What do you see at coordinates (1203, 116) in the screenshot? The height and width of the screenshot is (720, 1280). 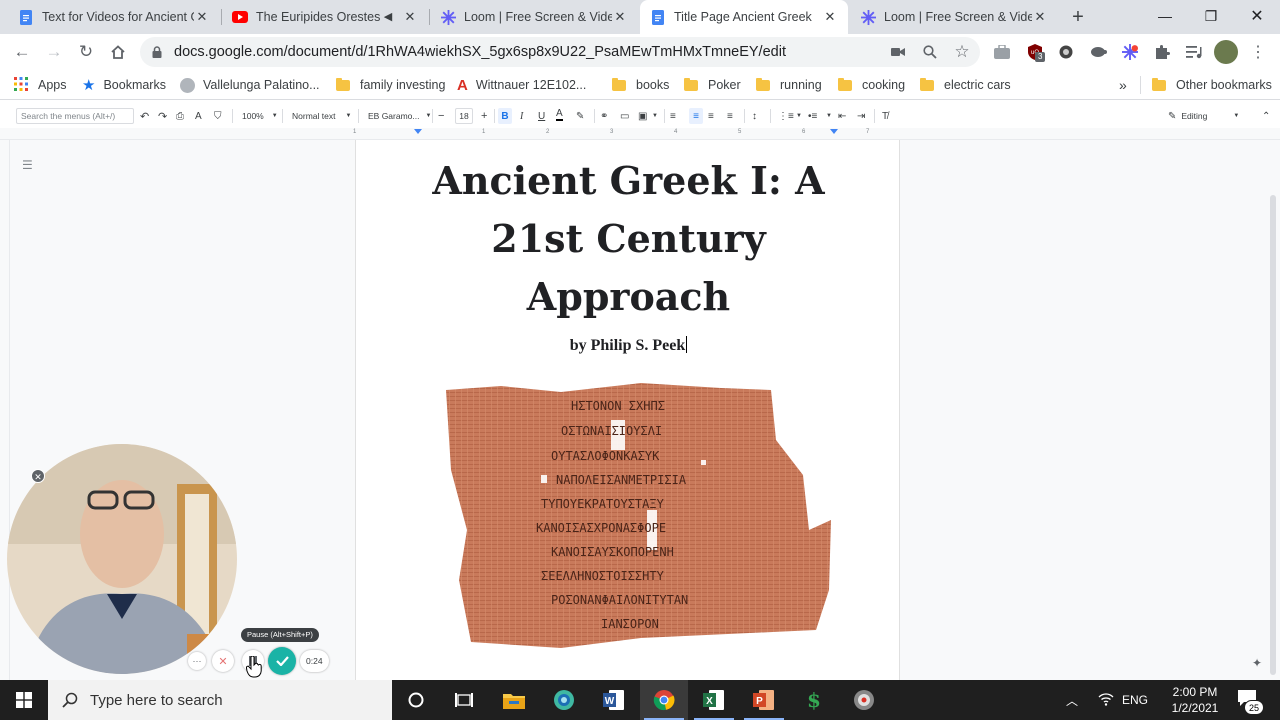 I see `editing-mode-select: ✎ Editing ▼` at bounding box center [1203, 116].